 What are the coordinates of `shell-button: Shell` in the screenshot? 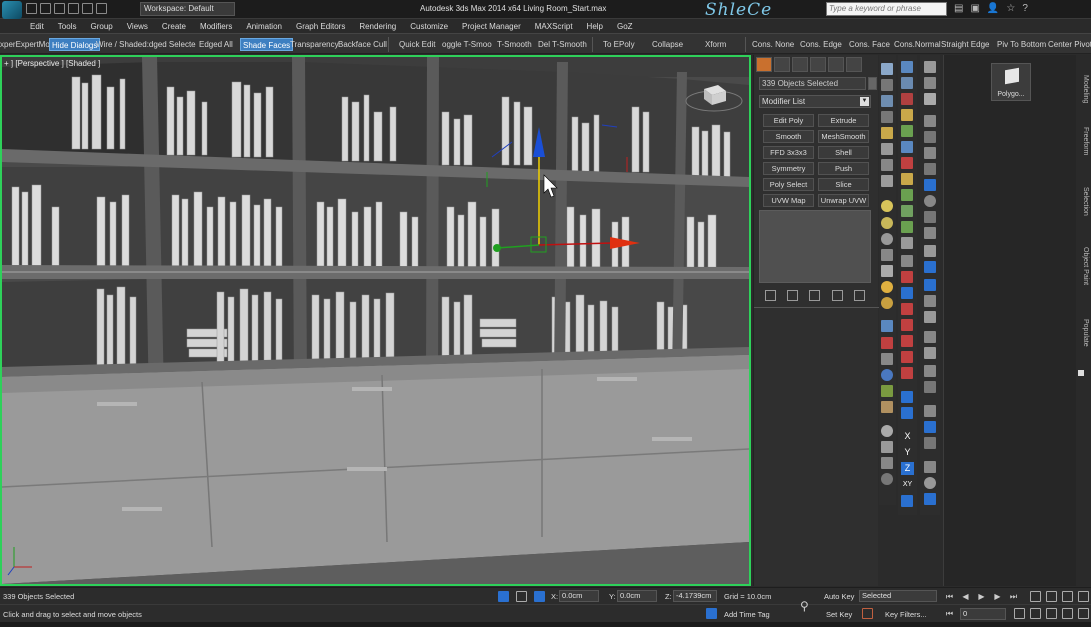 It's located at (843, 152).